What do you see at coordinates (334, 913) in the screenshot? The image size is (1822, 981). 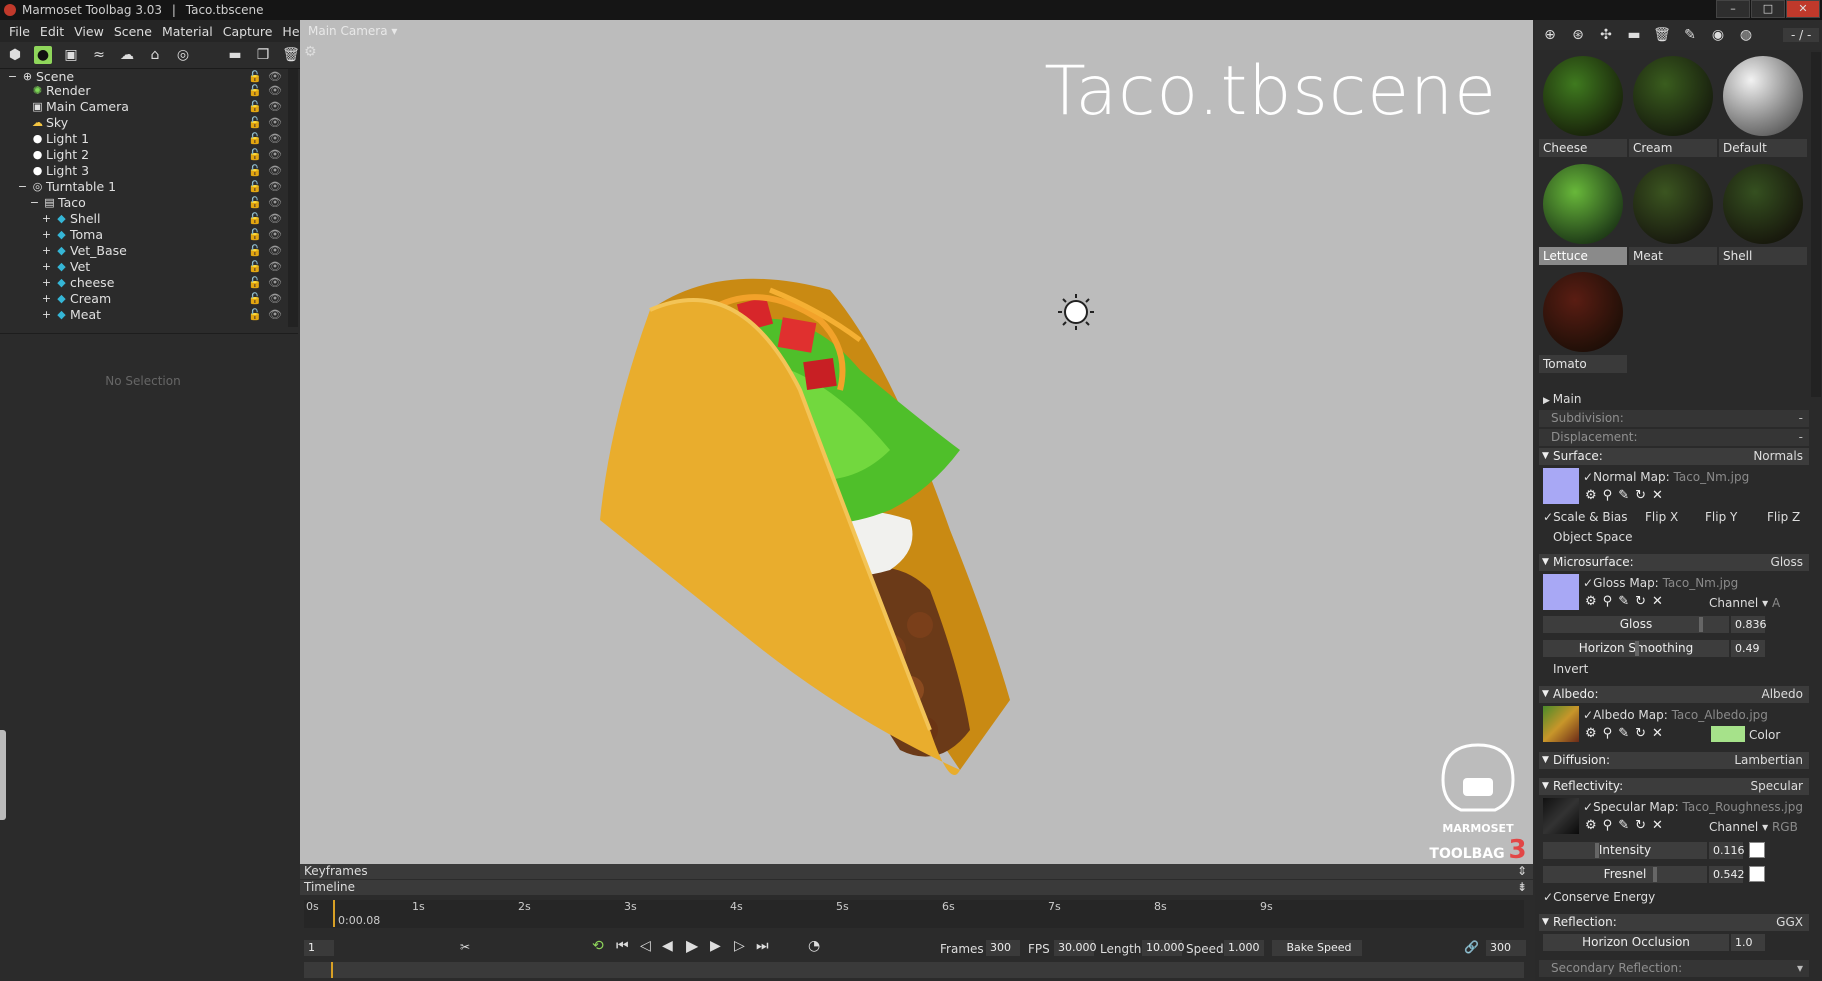 I see `playhead` at bounding box center [334, 913].